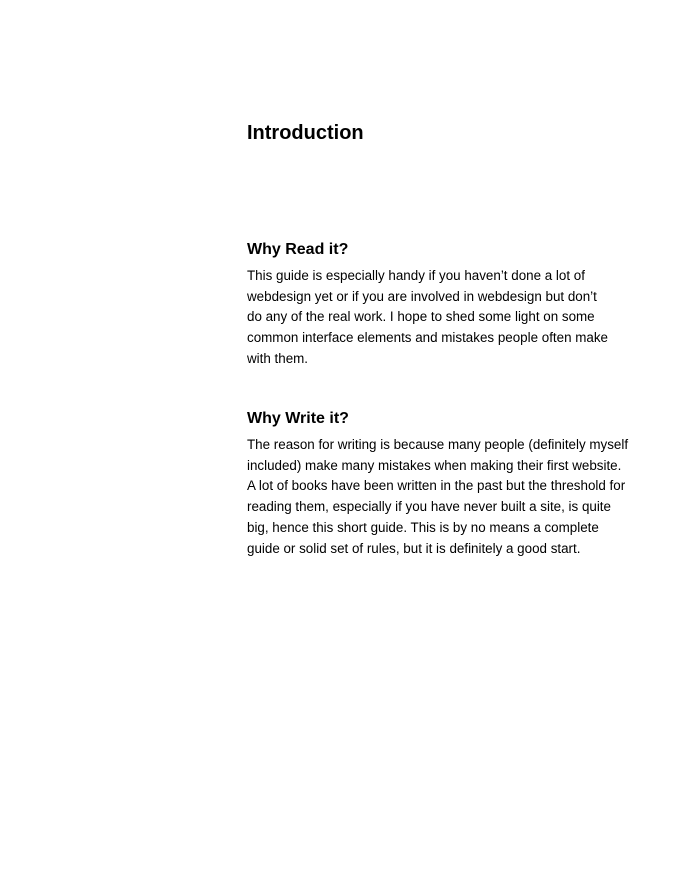 This screenshot has width=675, height=887. What do you see at coordinates (305, 133) in the screenshot?
I see `page-title: Introduction` at bounding box center [305, 133].